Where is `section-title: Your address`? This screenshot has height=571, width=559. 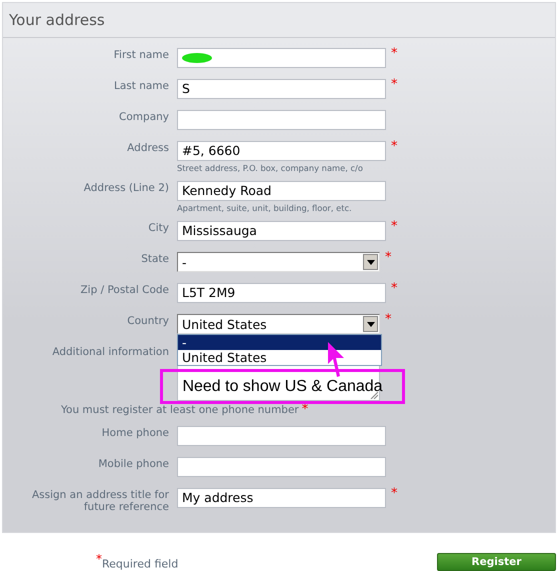
section-title: Your address is located at coordinates (57, 20).